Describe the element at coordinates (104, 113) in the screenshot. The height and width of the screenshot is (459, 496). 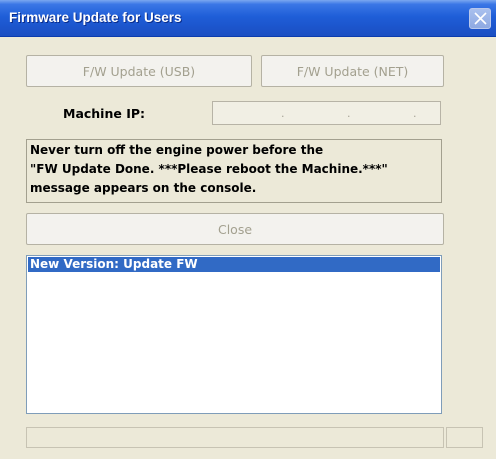
I see `machine-ip-label: Machine IP:` at that location.